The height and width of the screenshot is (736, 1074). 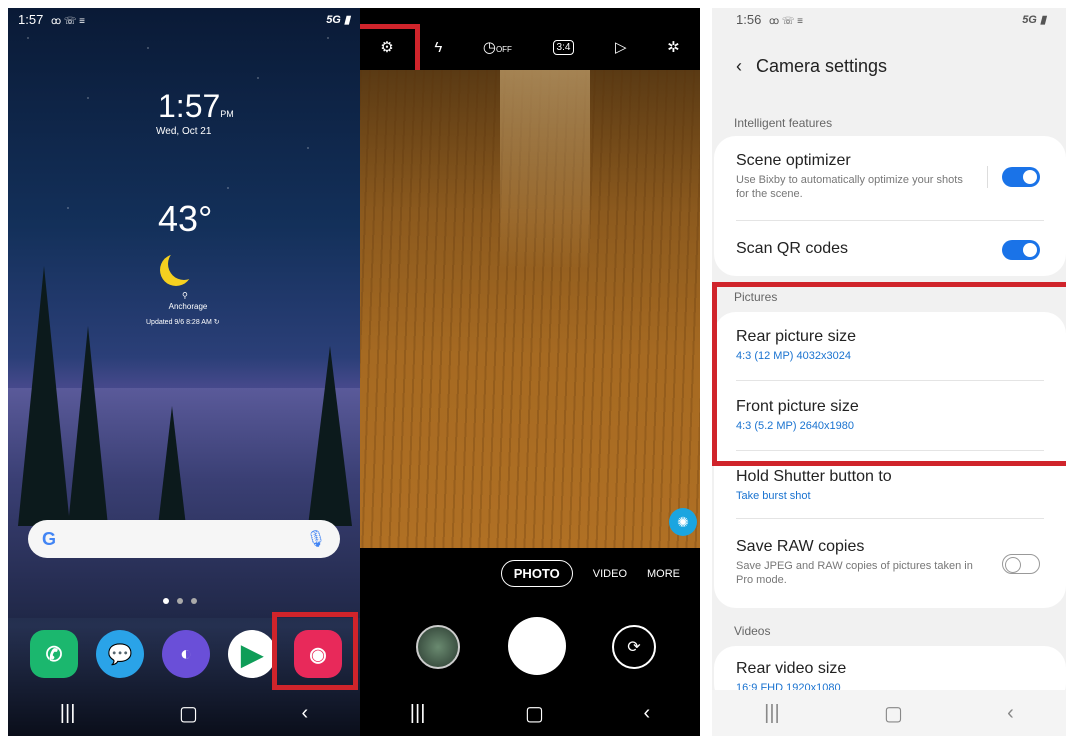 I want to click on flash-off-icon: ϟ, so click(x=438, y=47).